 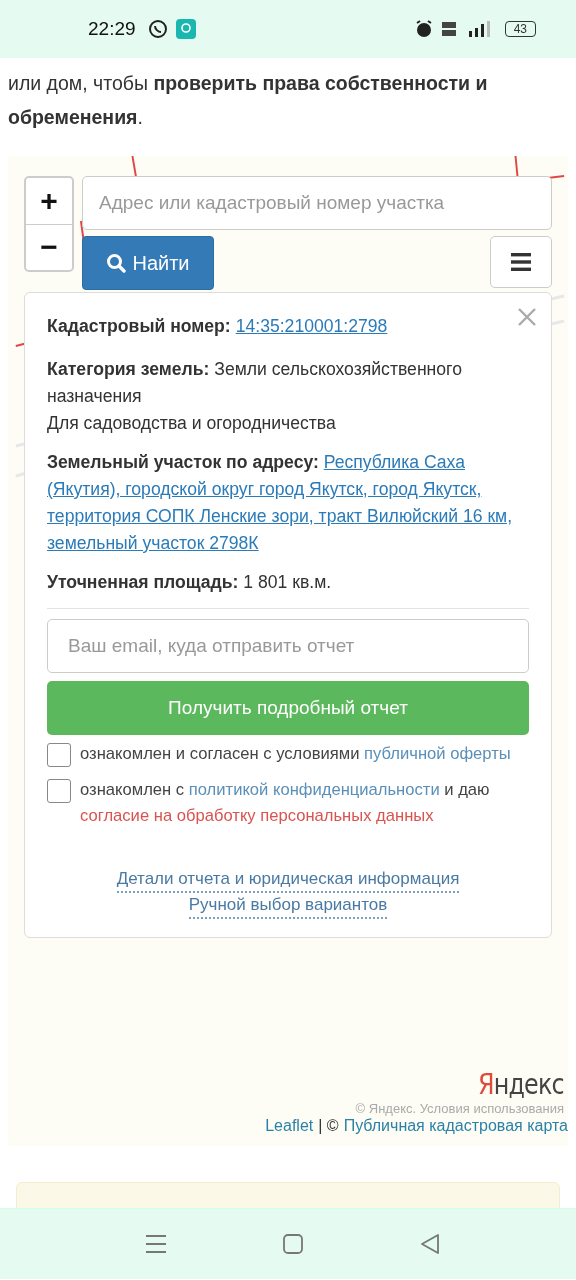 I want to click on battery-level: 43, so click(x=520, y=29).